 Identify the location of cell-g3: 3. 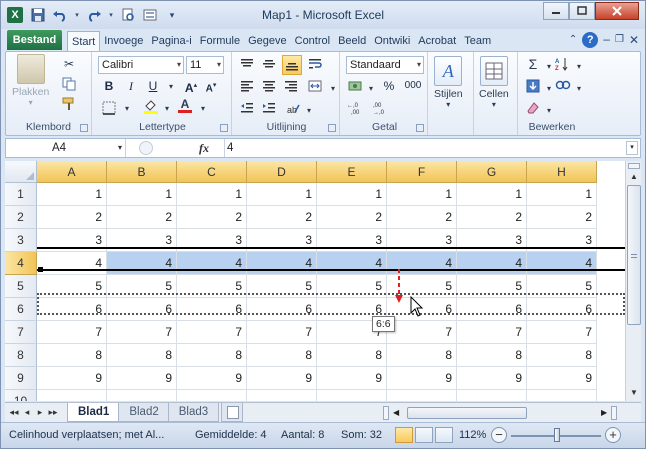
(492, 240).